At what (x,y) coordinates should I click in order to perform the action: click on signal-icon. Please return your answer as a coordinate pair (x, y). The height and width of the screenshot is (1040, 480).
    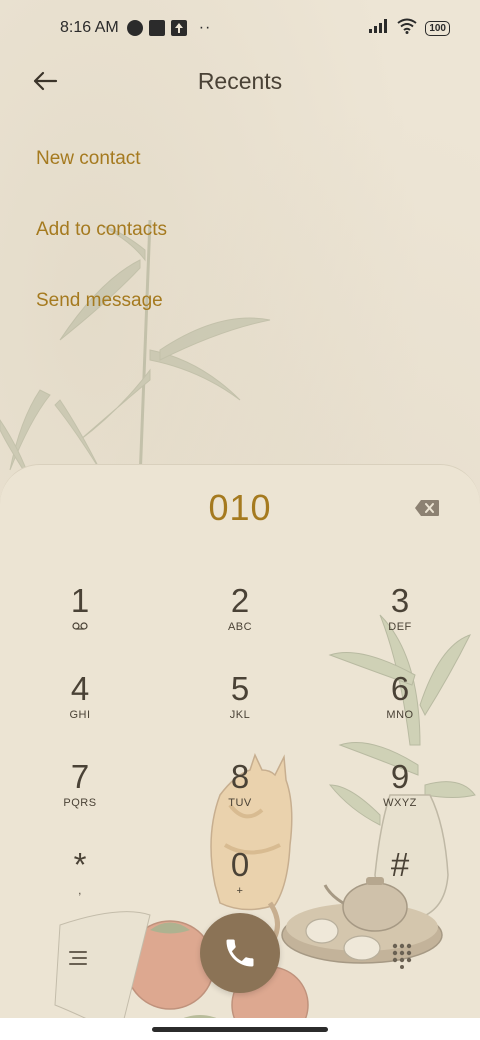
    Looking at the image, I should click on (379, 28).